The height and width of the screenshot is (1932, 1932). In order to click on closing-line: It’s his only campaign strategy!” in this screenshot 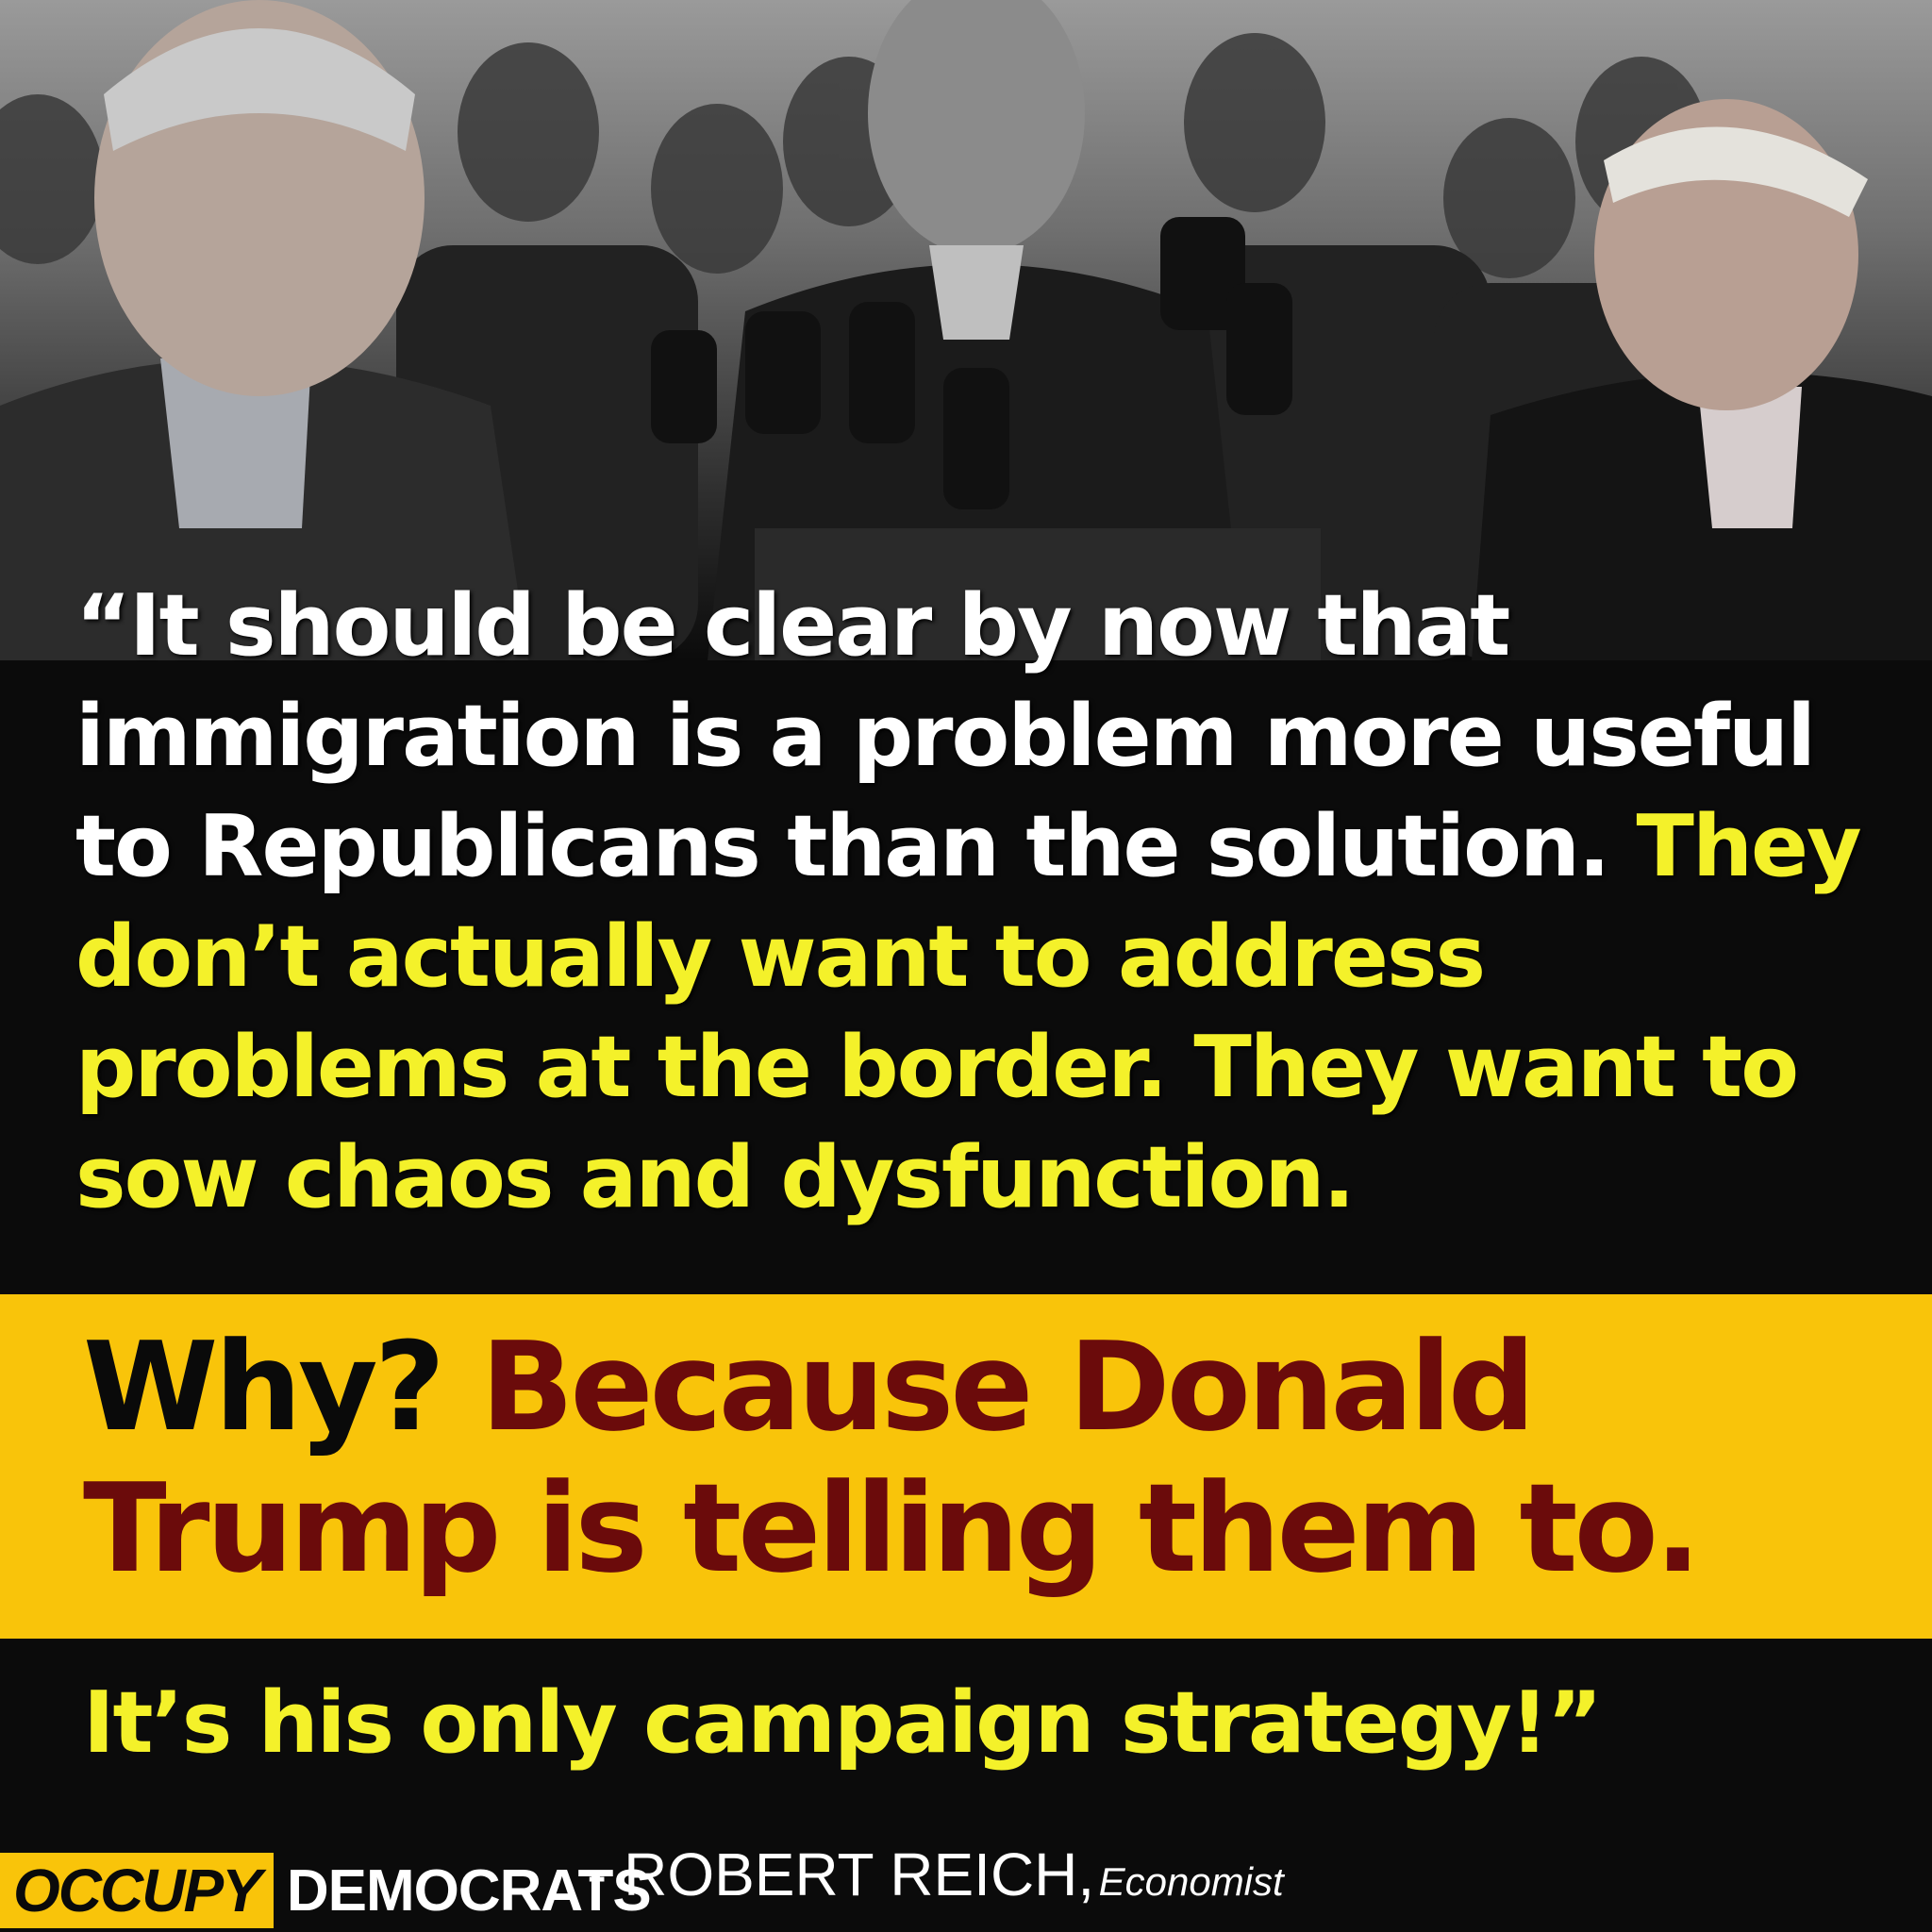, I will do `click(843, 1724)`.